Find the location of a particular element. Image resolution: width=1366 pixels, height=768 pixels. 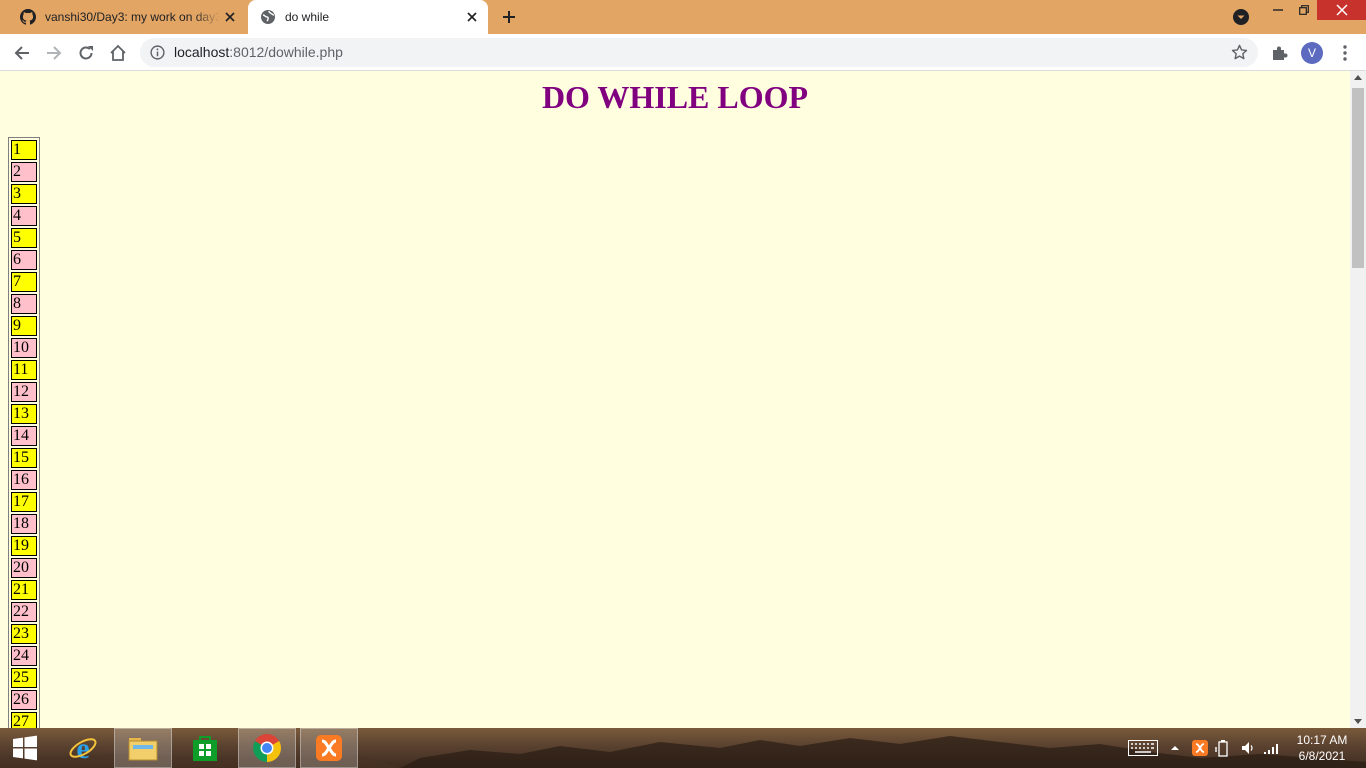

star-icon is located at coordinates (1239, 52).